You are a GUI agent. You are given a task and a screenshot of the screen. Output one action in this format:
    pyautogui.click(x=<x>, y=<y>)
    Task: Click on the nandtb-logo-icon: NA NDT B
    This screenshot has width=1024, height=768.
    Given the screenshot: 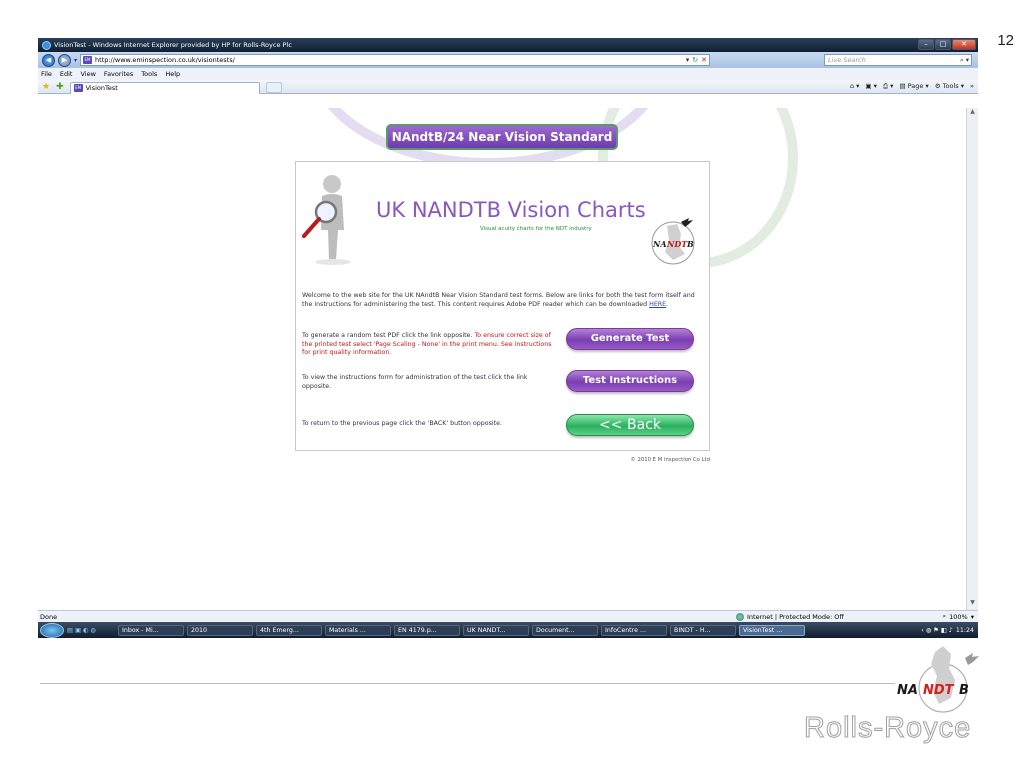 What is the action you would take?
    pyautogui.click(x=673, y=241)
    